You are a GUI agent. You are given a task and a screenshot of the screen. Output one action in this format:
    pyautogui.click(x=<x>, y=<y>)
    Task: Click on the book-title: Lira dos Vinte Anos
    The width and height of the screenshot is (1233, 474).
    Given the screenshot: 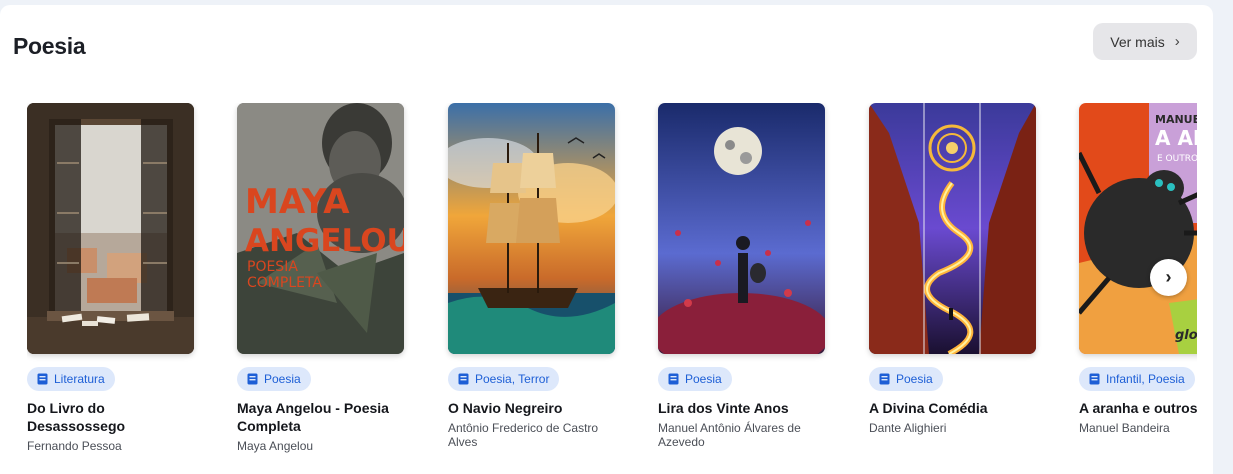 What is the action you would take?
    pyautogui.click(x=743, y=408)
    